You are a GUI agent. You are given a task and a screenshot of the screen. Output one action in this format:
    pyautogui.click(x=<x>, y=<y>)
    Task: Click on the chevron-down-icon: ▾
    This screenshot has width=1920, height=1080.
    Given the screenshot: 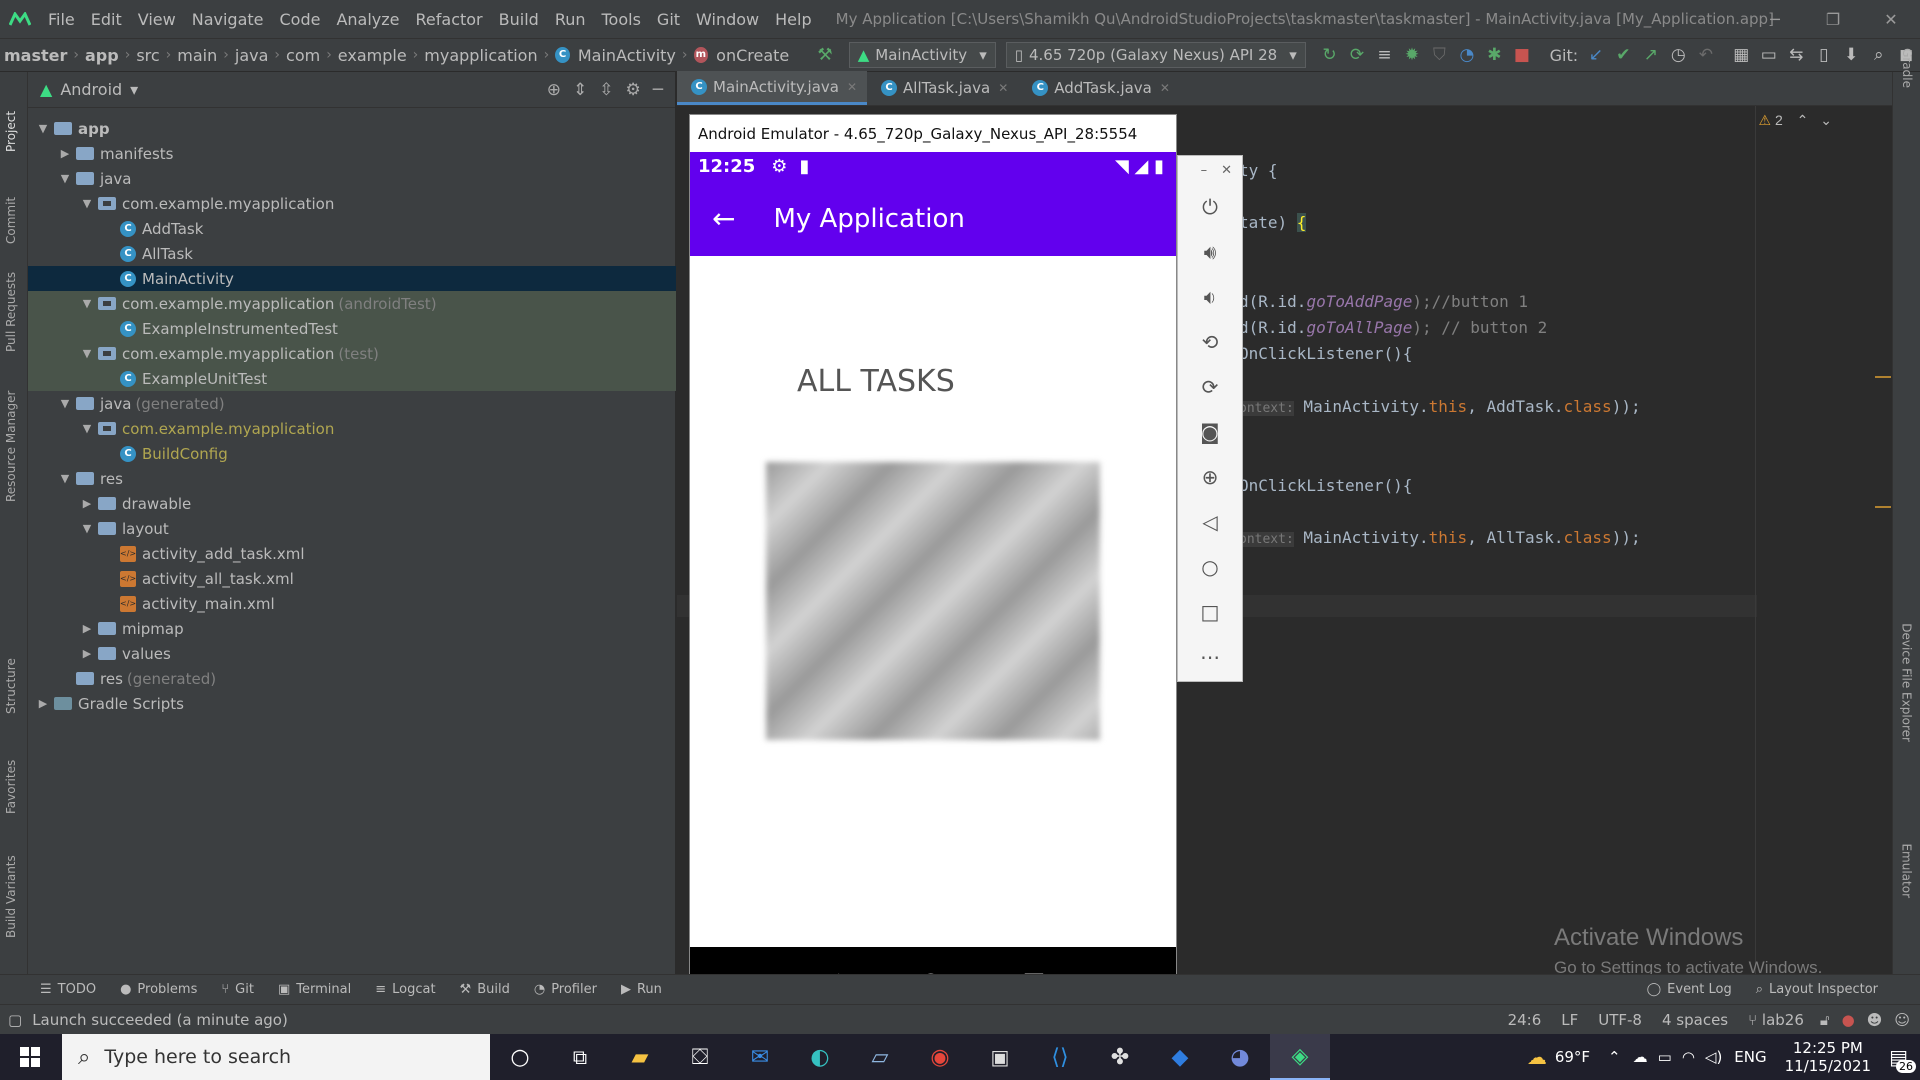 What is the action you would take?
    pyautogui.click(x=134, y=89)
    